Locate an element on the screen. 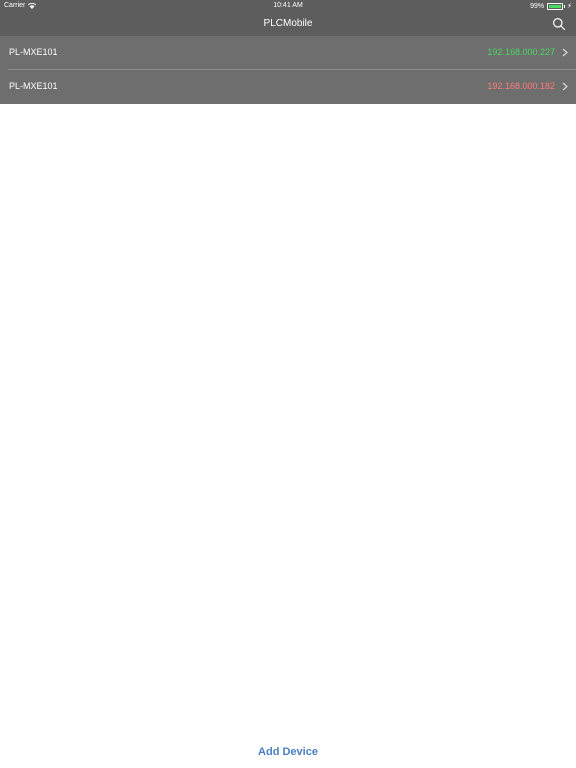  status-time: 10:41 AM is located at coordinates (288, 5).